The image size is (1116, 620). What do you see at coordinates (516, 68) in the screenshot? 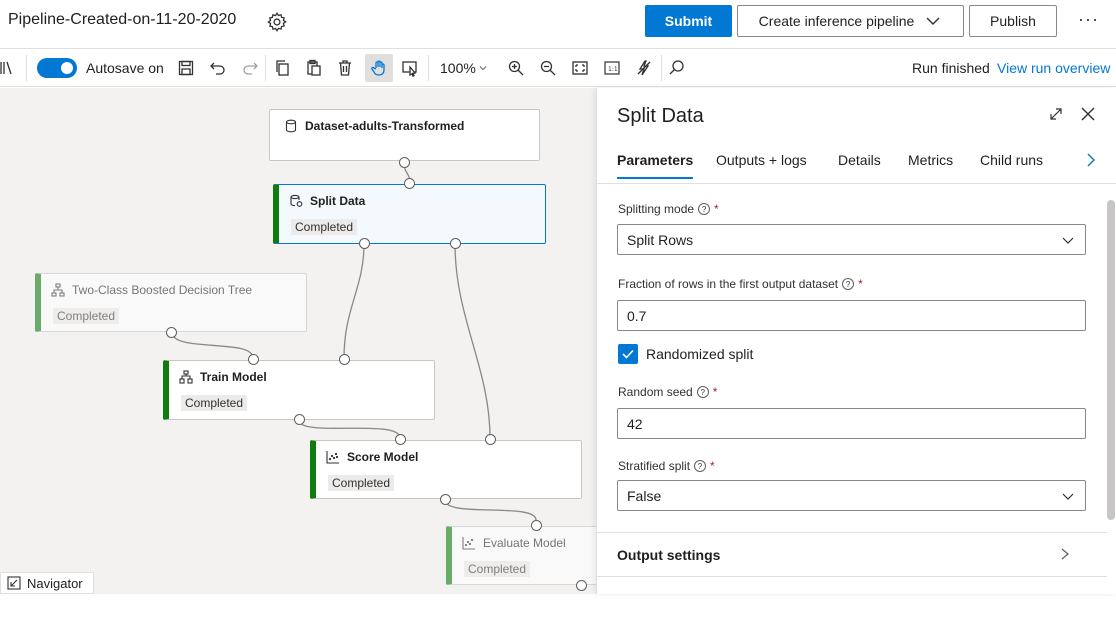
I see `zoom-in-icon` at bounding box center [516, 68].